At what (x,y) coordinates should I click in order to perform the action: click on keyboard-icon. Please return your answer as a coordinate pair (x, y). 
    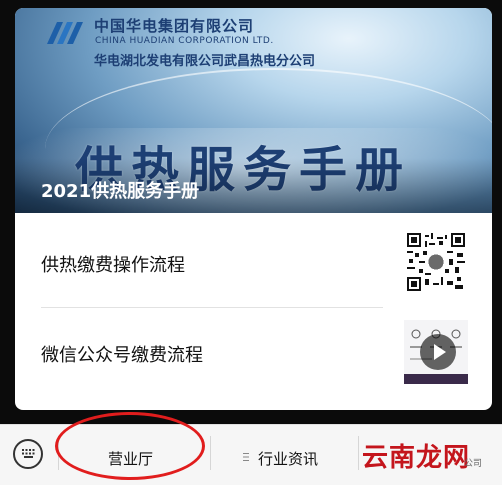
    Looking at the image, I should click on (28, 453).